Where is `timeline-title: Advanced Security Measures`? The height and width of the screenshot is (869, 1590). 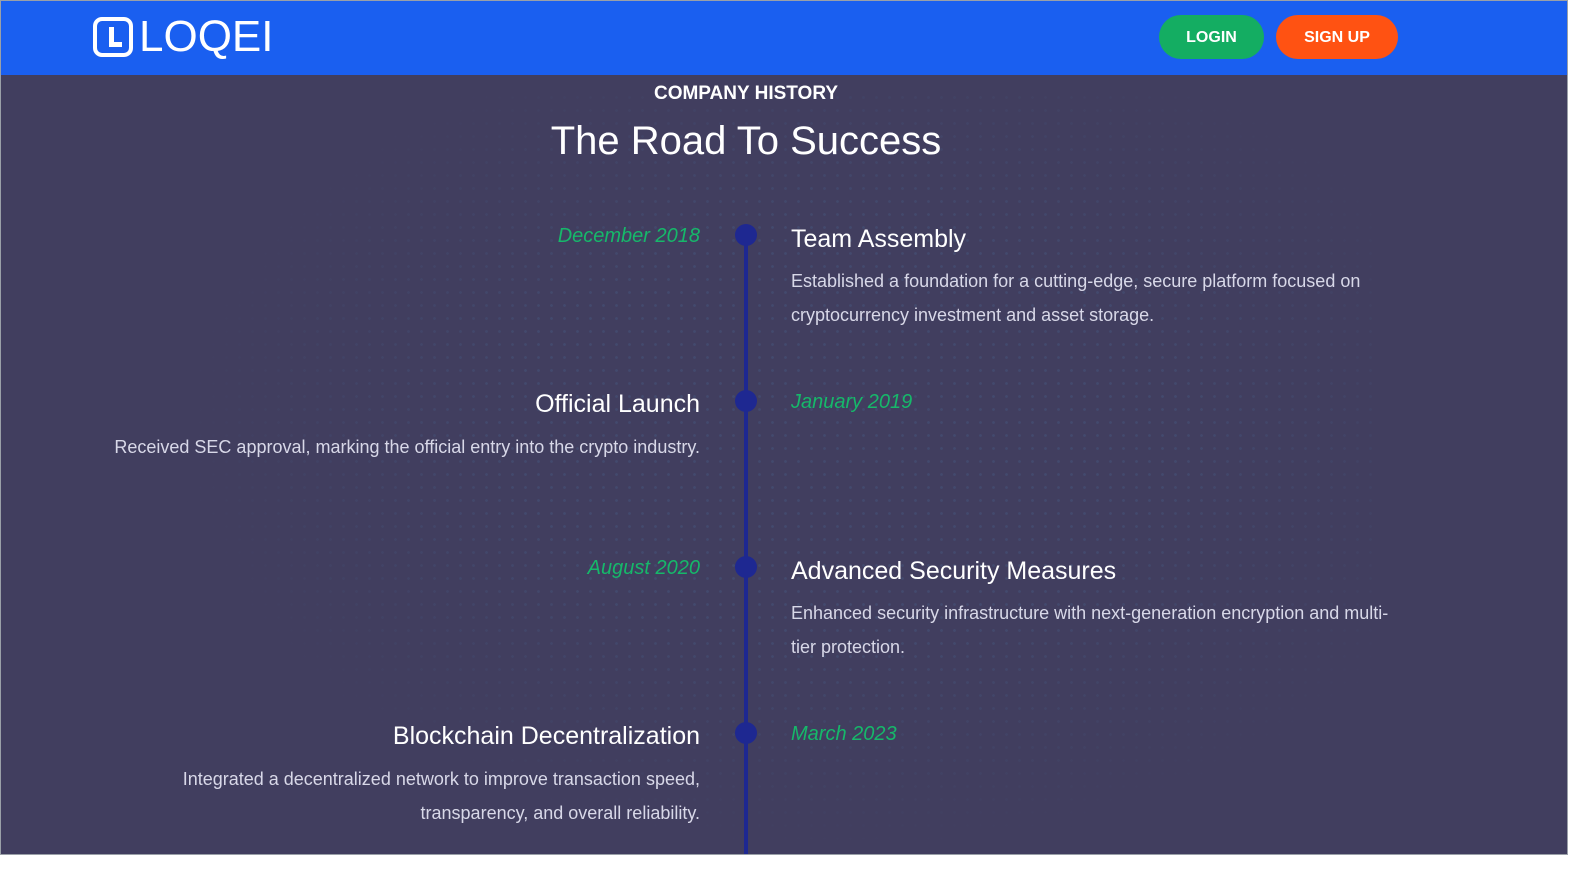
timeline-title: Advanced Security Measures is located at coordinates (954, 571).